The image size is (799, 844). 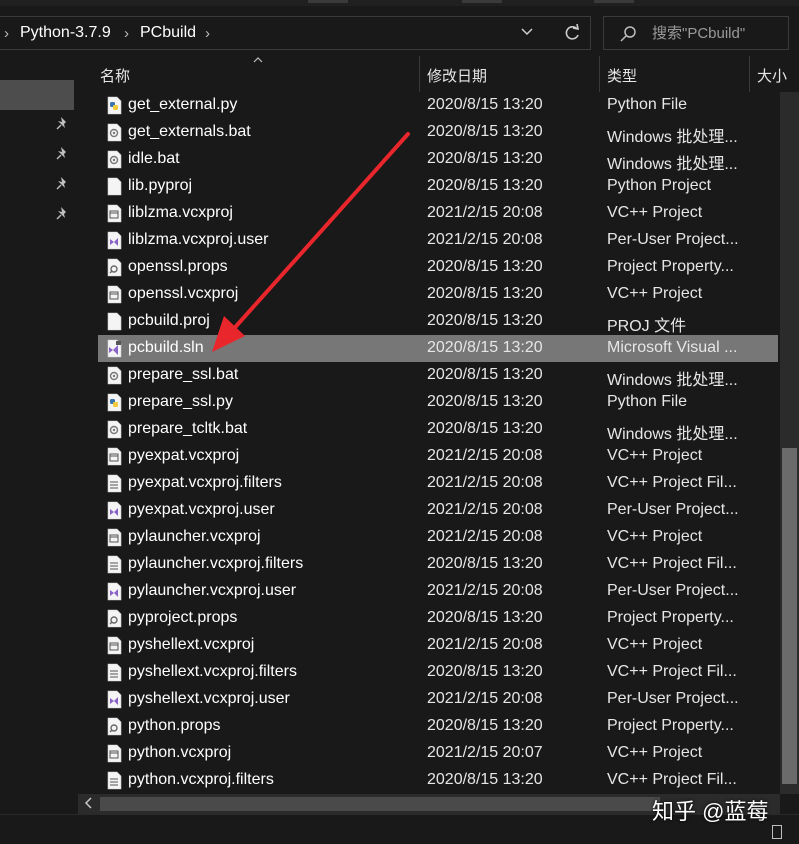 I want to click on breadcrumb-item-pcbuild: PCbuild, so click(x=168, y=33).